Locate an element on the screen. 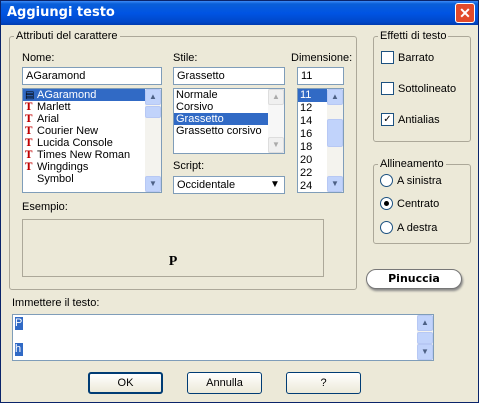 The image size is (479, 403). text-input-label: Immettere il testo: is located at coordinates (56, 303).